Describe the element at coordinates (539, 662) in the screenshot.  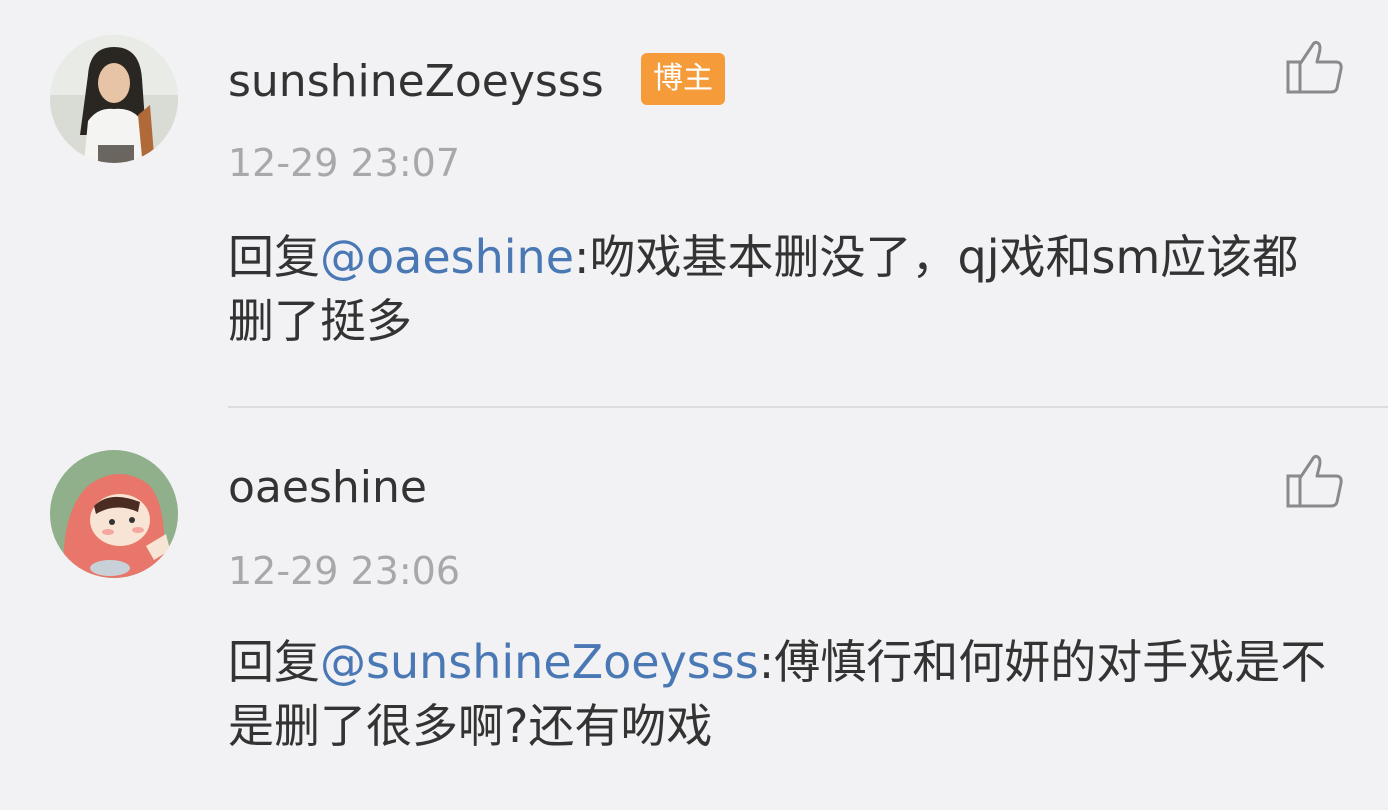
I see `mention-link: @sunshineZoeysss` at that location.